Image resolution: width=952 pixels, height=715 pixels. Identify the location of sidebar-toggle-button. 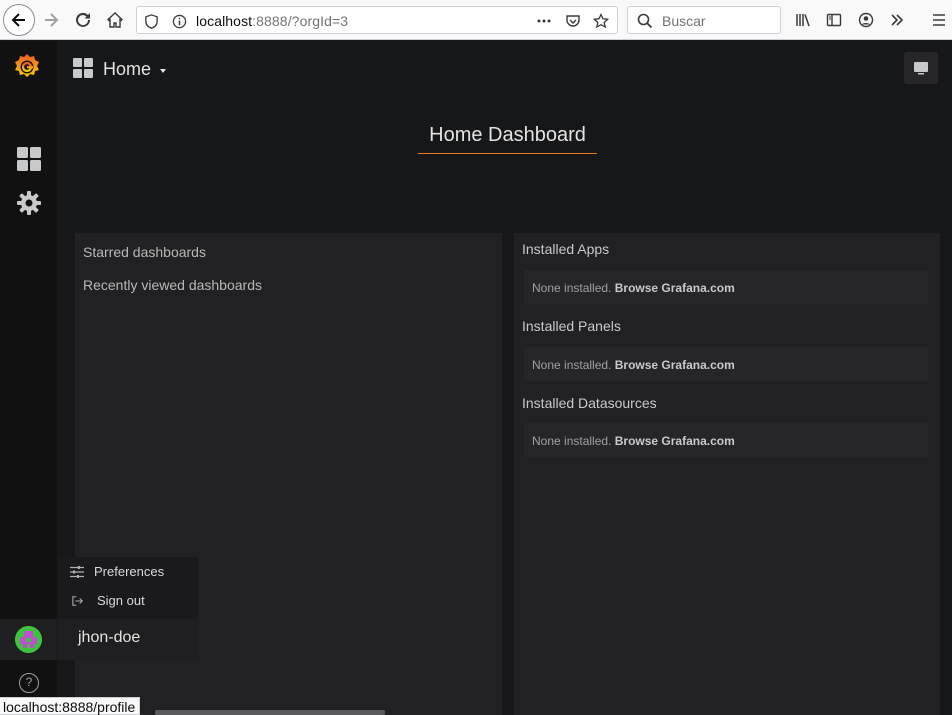
(834, 20).